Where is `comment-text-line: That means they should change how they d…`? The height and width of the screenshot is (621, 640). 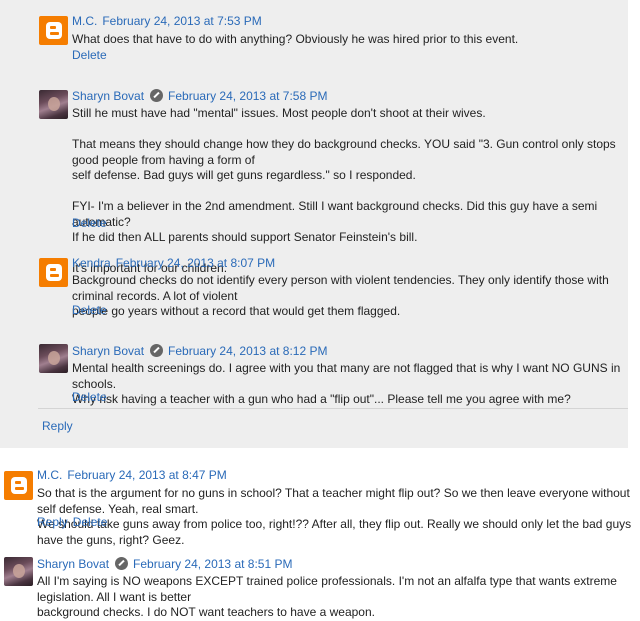
comment-text-line: That means they should change how they d… is located at coordinates (344, 152).